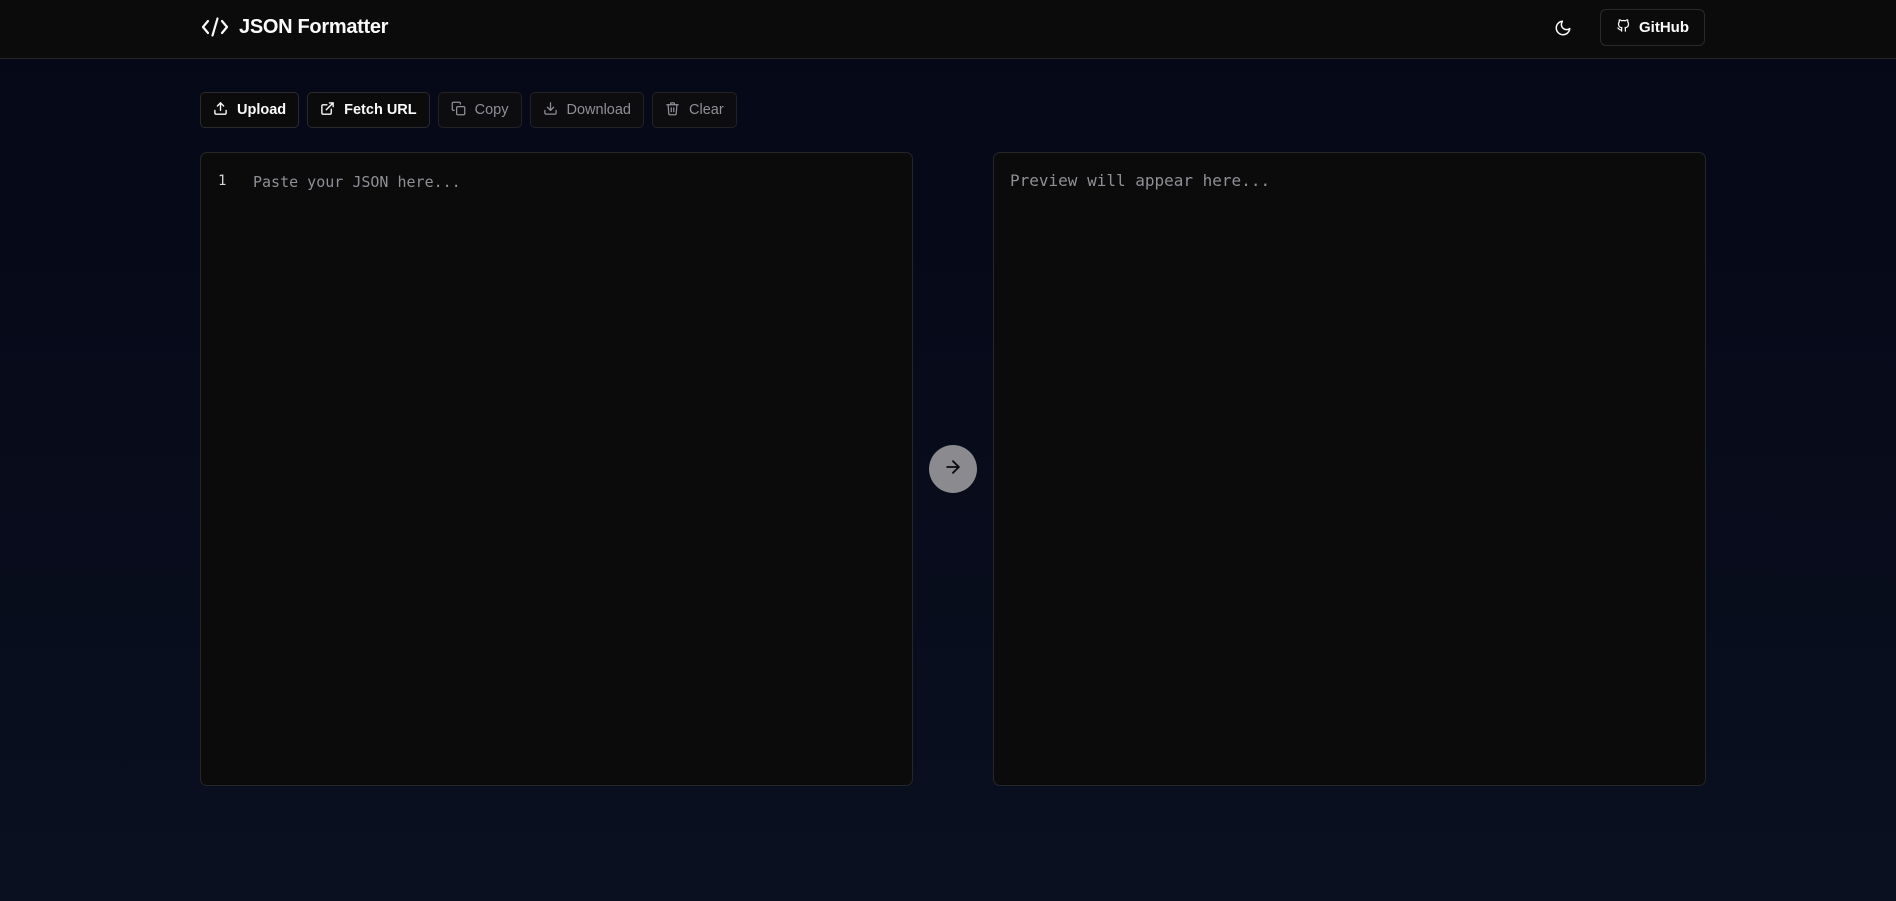 This screenshot has height=901, width=1896. Describe the element at coordinates (706, 110) in the screenshot. I see `clear-label: Clear` at that location.